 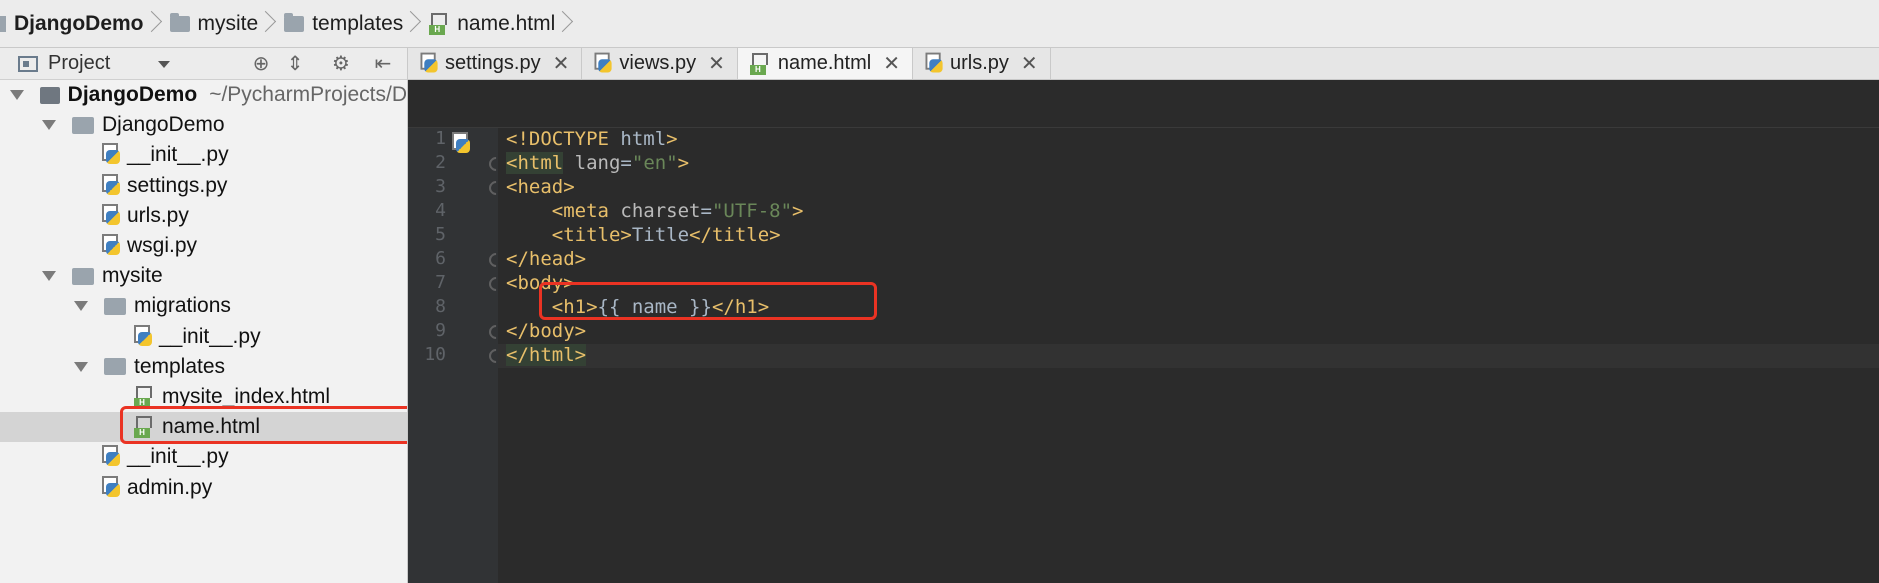 I want to click on project-view-icon, so click(x=28, y=63).